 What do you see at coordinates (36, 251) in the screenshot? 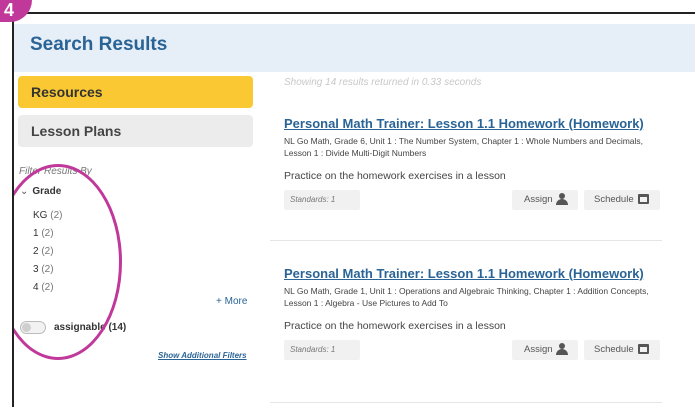
I see `grade-option-label: 2` at bounding box center [36, 251].